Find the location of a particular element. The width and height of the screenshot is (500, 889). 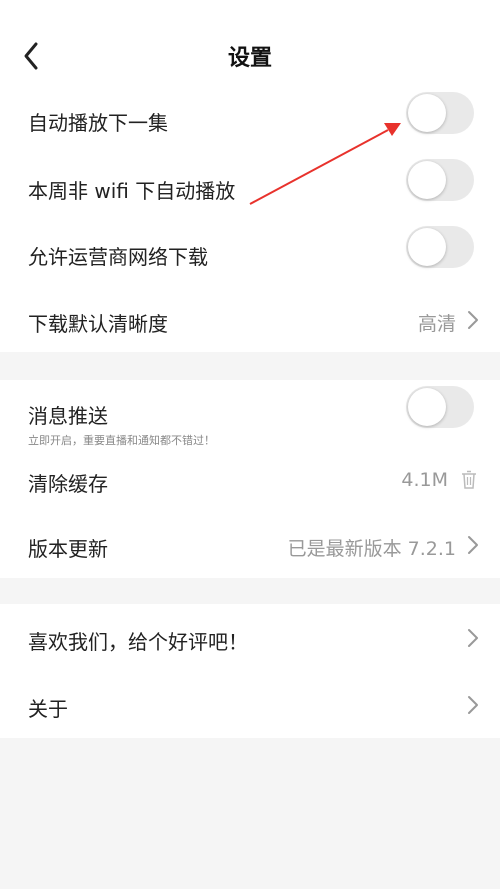

push-notifications-toggle is located at coordinates (440, 407).